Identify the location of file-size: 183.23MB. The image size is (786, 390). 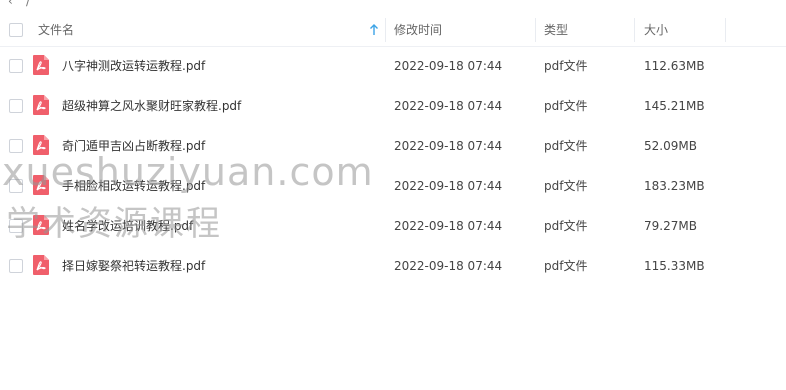
(674, 186).